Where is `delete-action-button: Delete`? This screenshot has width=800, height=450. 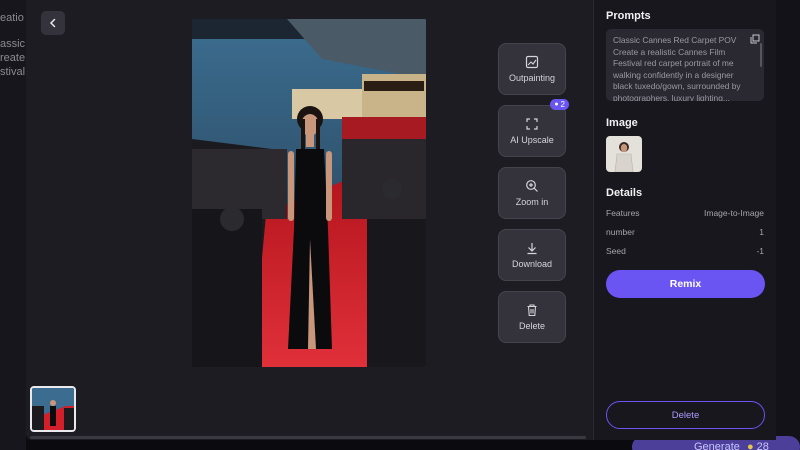
delete-action-button: Delete is located at coordinates (532, 317).